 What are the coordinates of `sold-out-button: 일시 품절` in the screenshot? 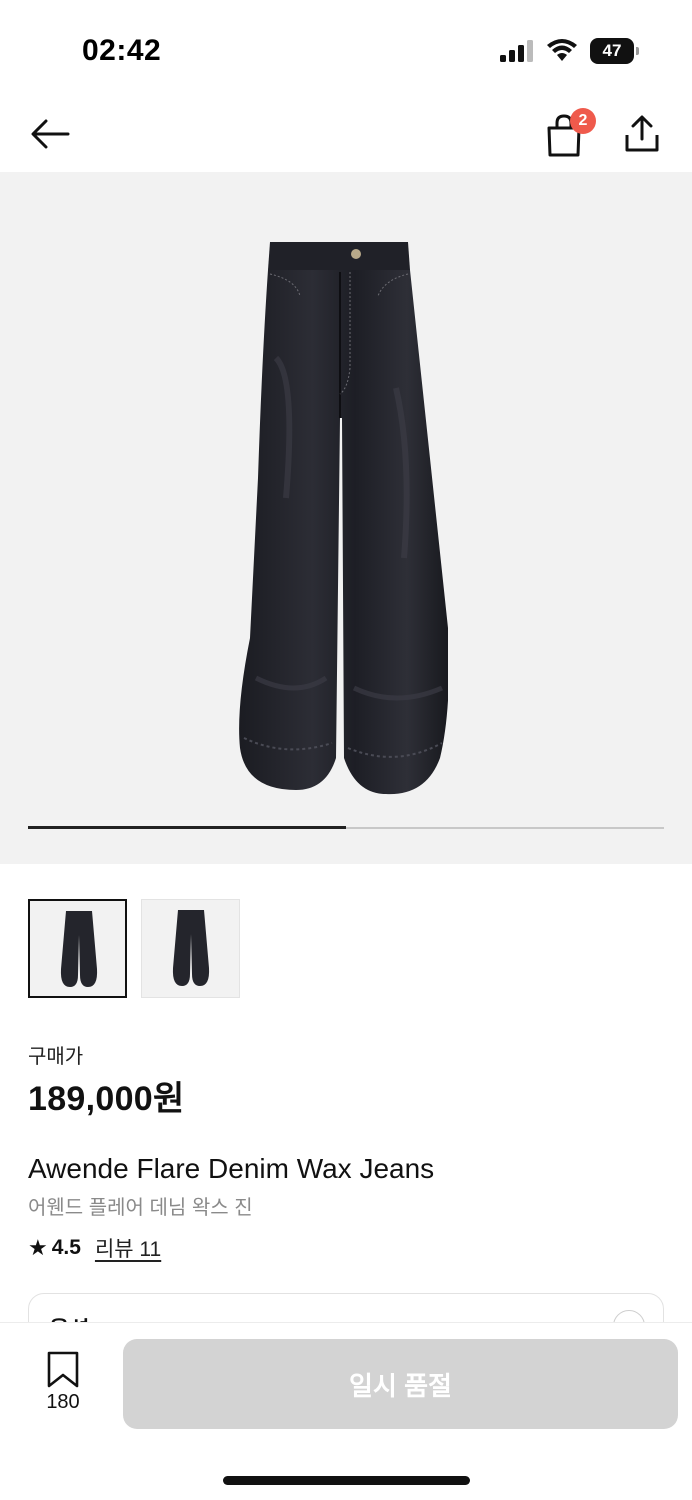 It's located at (400, 1384).